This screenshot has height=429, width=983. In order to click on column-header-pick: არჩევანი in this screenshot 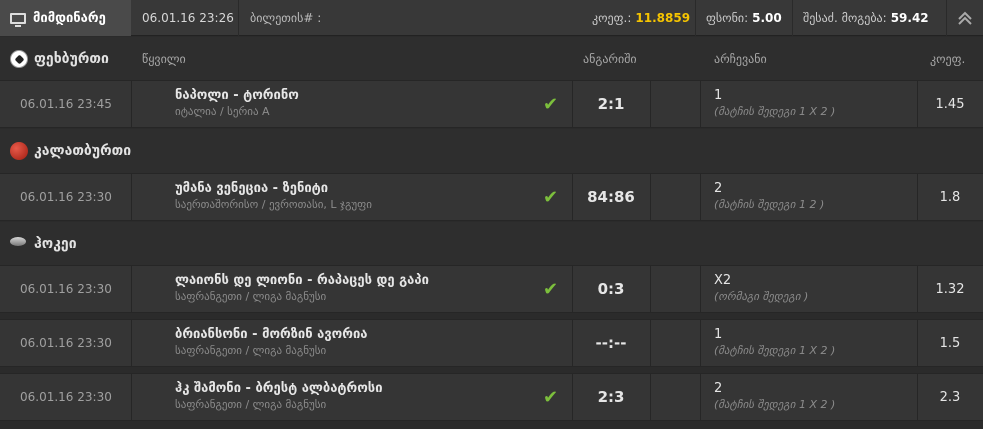, I will do `click(740, 59)`.